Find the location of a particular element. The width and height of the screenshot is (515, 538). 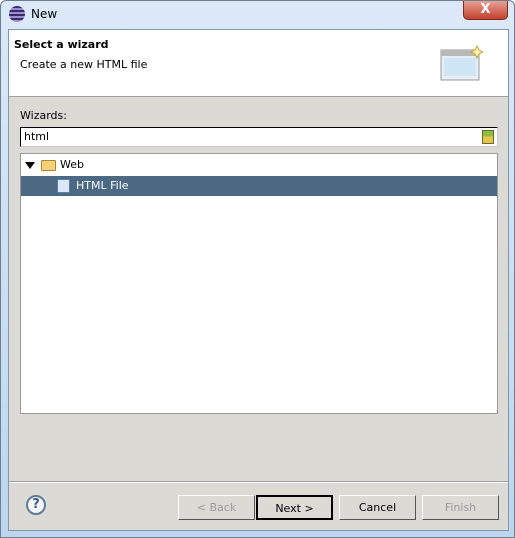

folder-open-icon is located at coordinates (48, 165).